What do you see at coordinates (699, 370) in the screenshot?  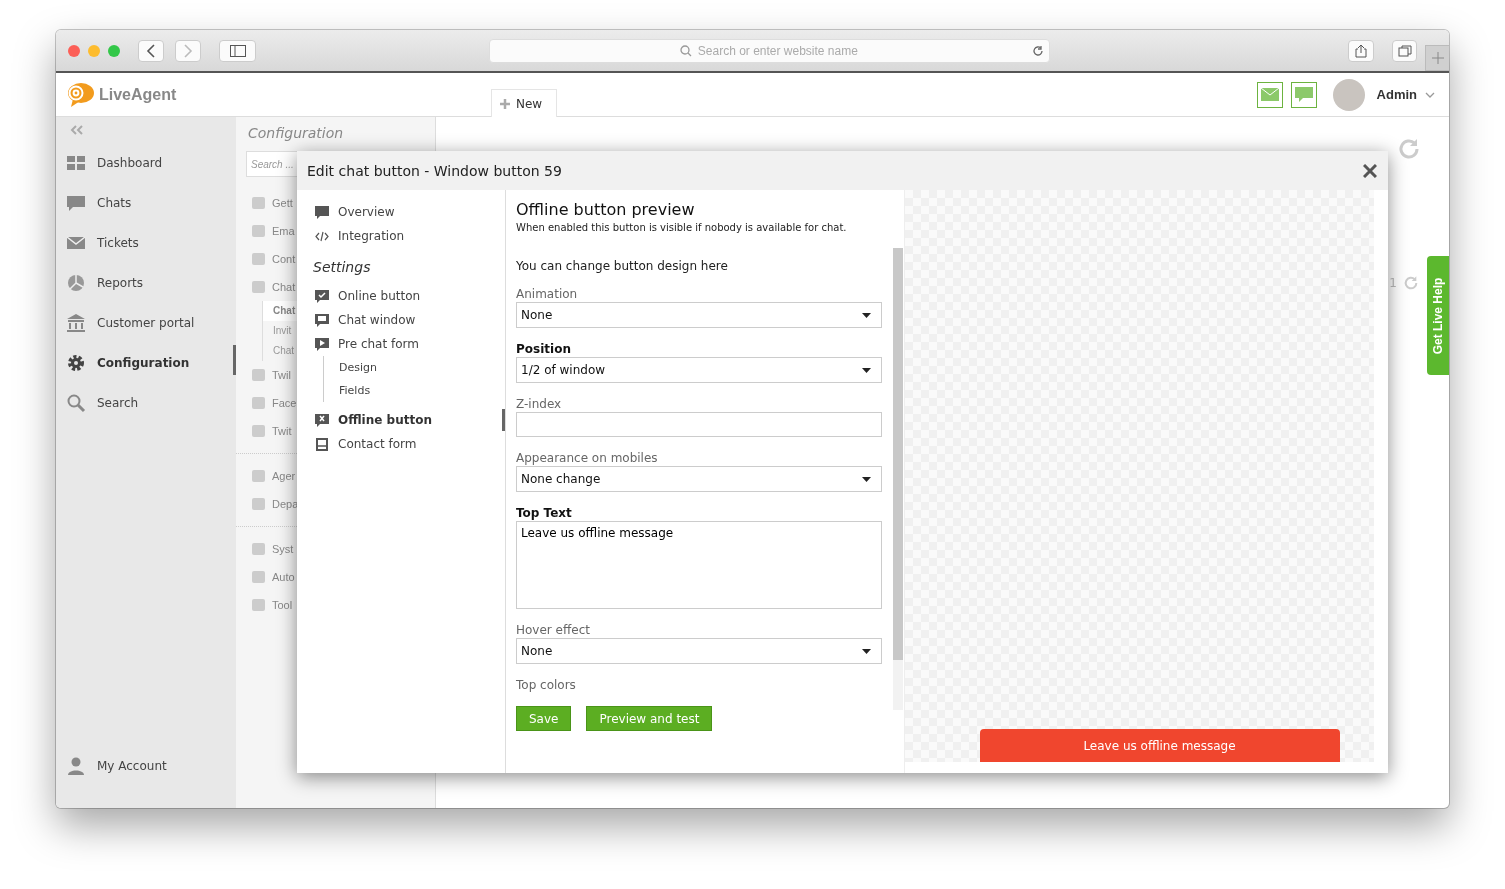 I see `dropdown: 1/2 of window` at bounding box center [699, 370].